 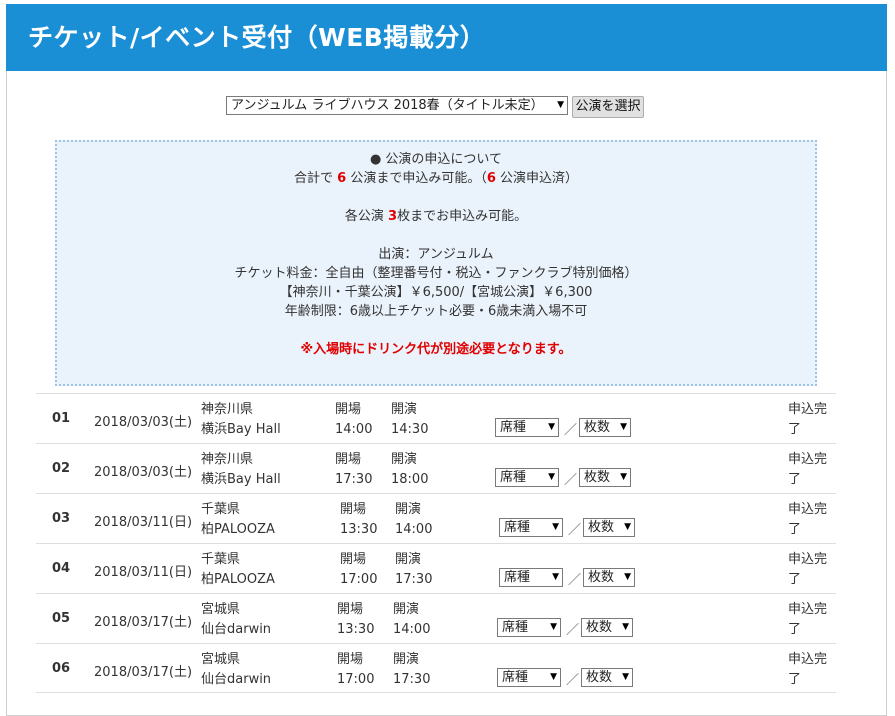 I want to click on start-time-value: 14:30, so click(x=410, y=429).